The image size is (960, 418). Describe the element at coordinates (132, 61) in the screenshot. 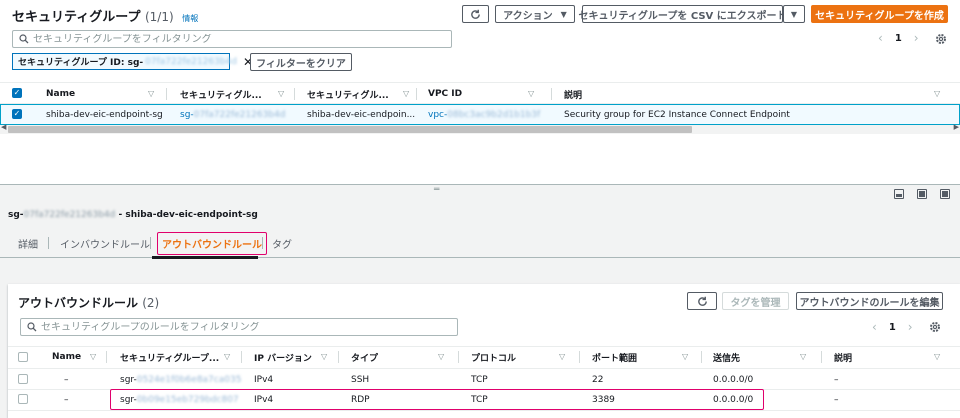

I see `filter-token: セキュリティグループ ID: sg- 07fa722fe21263b4d ✕` at that location.